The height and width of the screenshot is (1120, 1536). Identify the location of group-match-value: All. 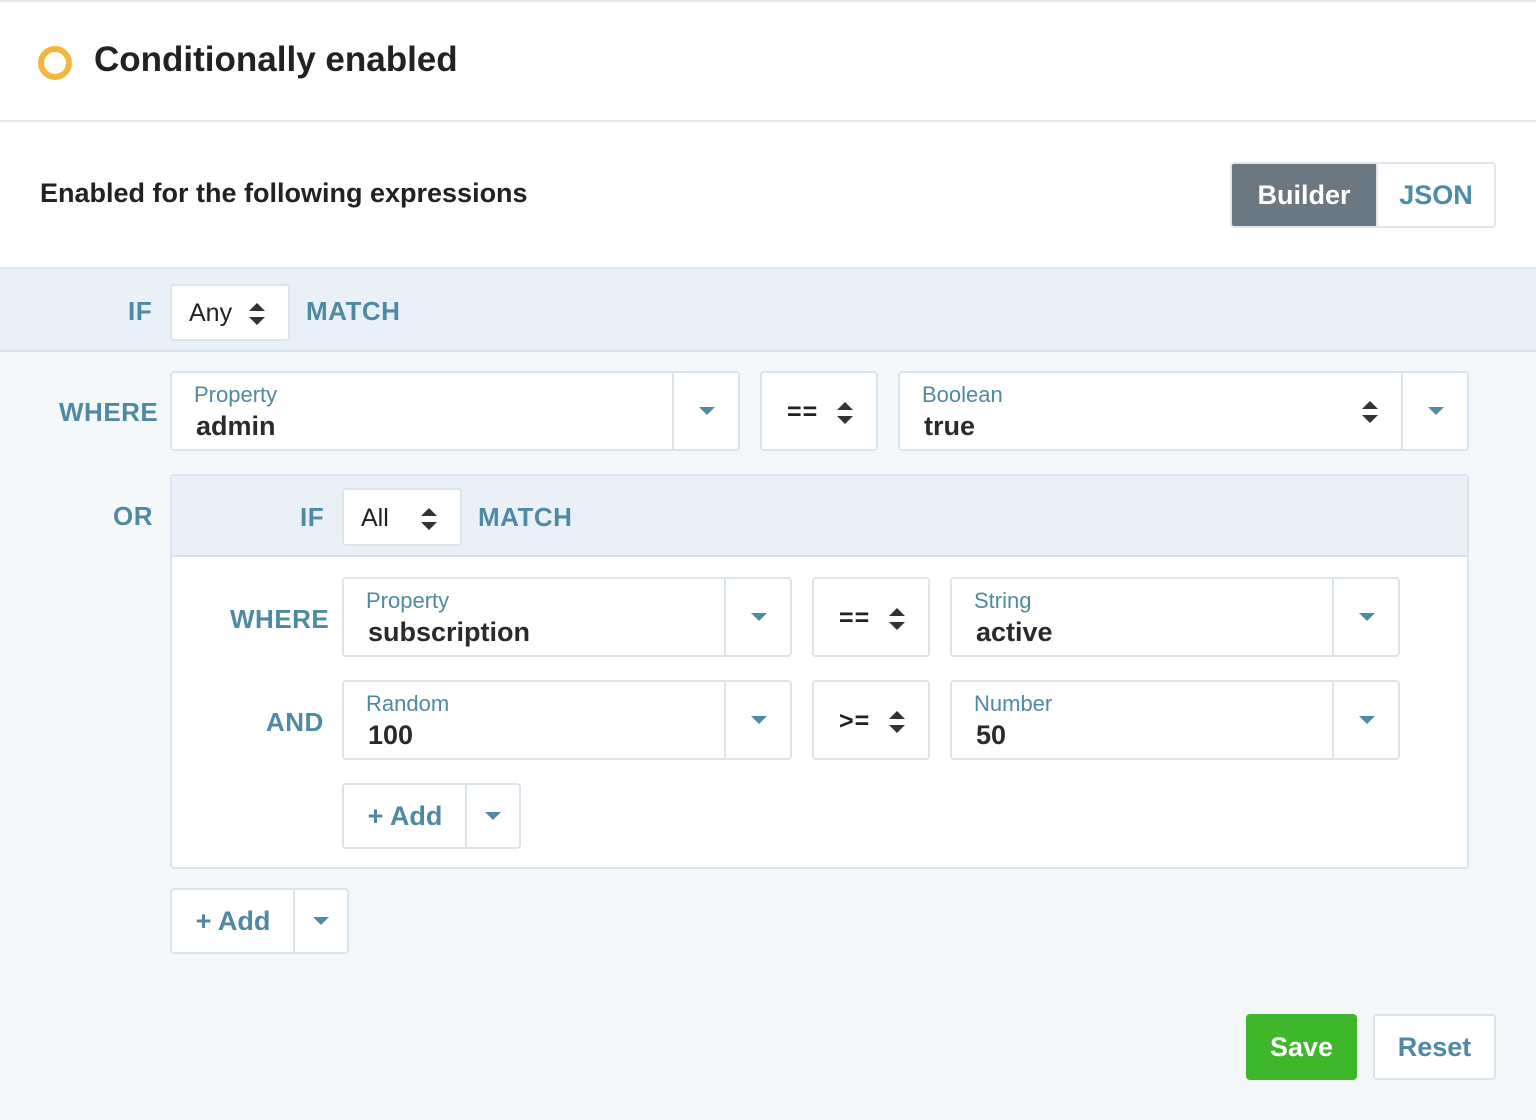
(375, 518).